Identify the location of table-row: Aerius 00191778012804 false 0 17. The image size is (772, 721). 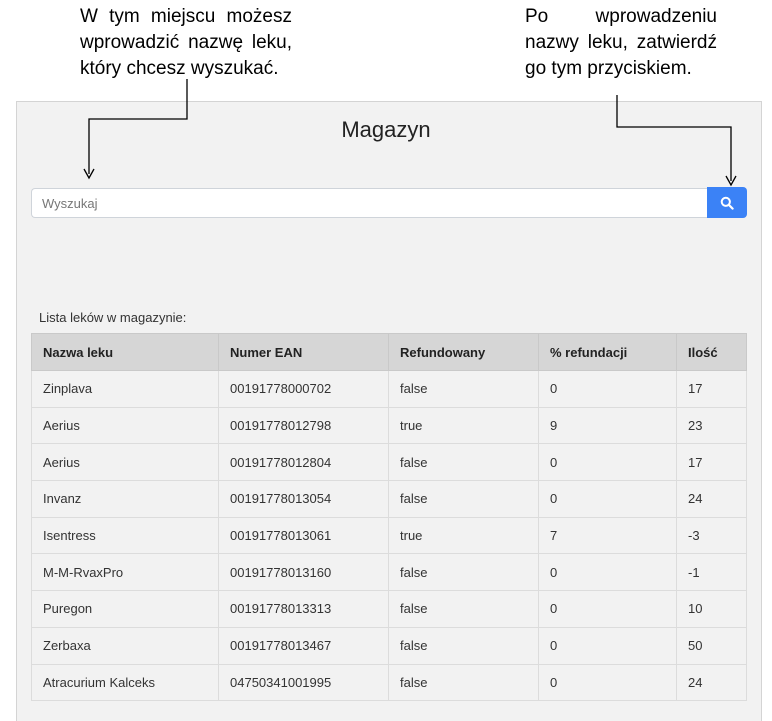
(389, 462).